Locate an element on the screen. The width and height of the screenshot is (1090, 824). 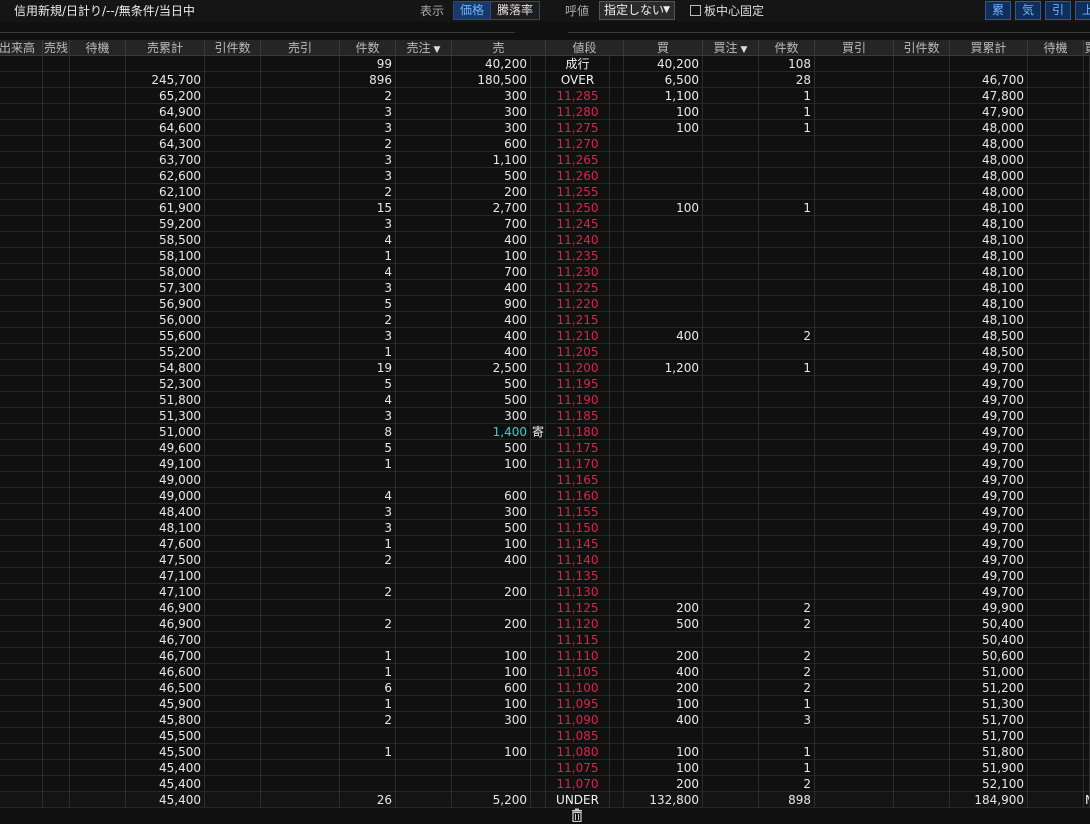
cell-price: 11,160 is located at coordinates (578, 496).